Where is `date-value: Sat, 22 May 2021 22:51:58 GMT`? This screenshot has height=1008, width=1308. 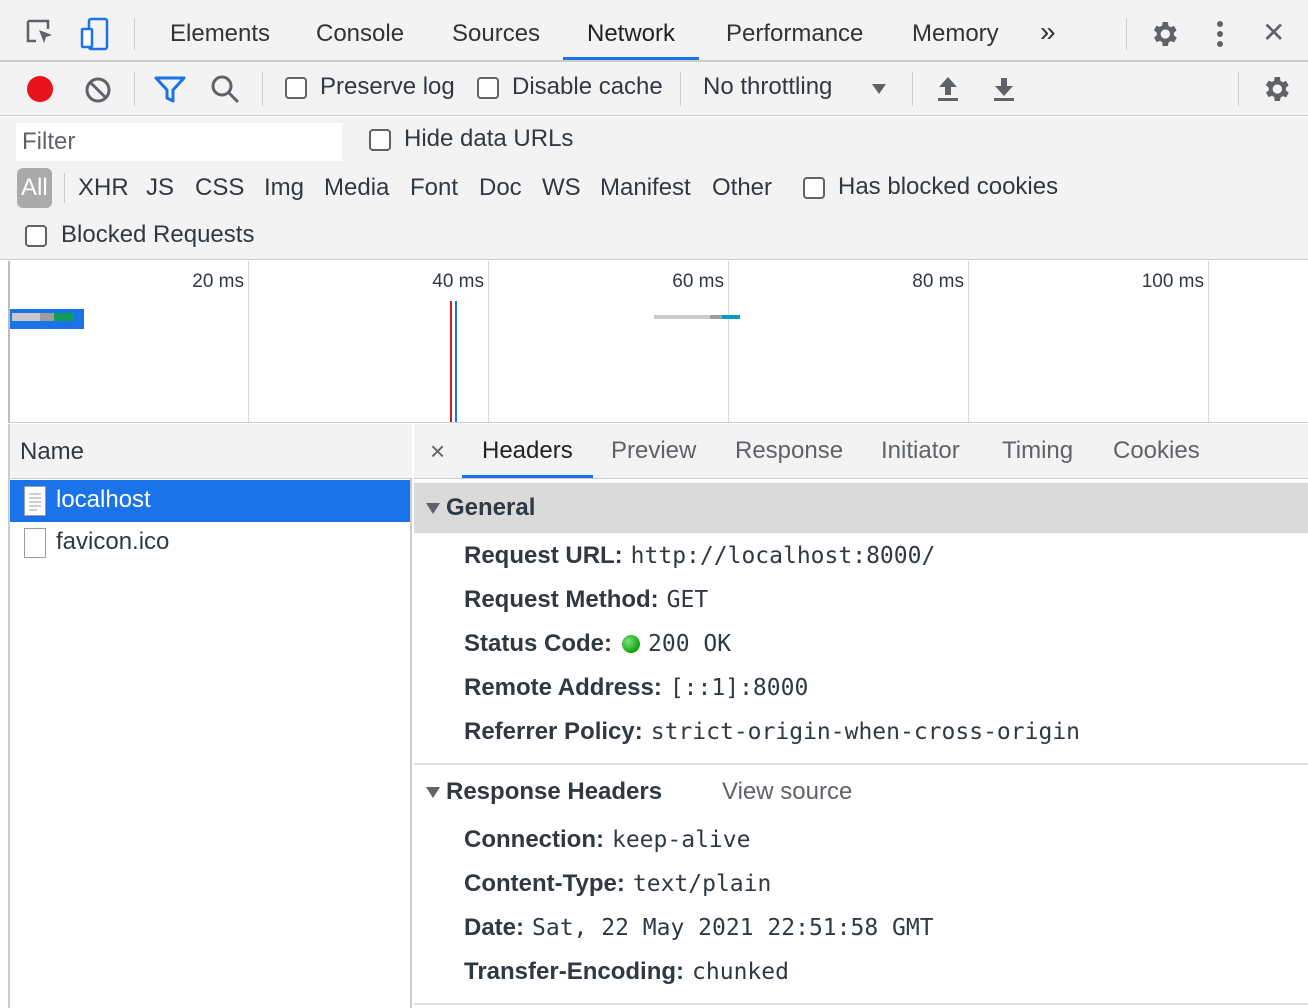 date-value: Sat, 22 May 2021 22:51:58 GMT is located at coordinates (733, 928).